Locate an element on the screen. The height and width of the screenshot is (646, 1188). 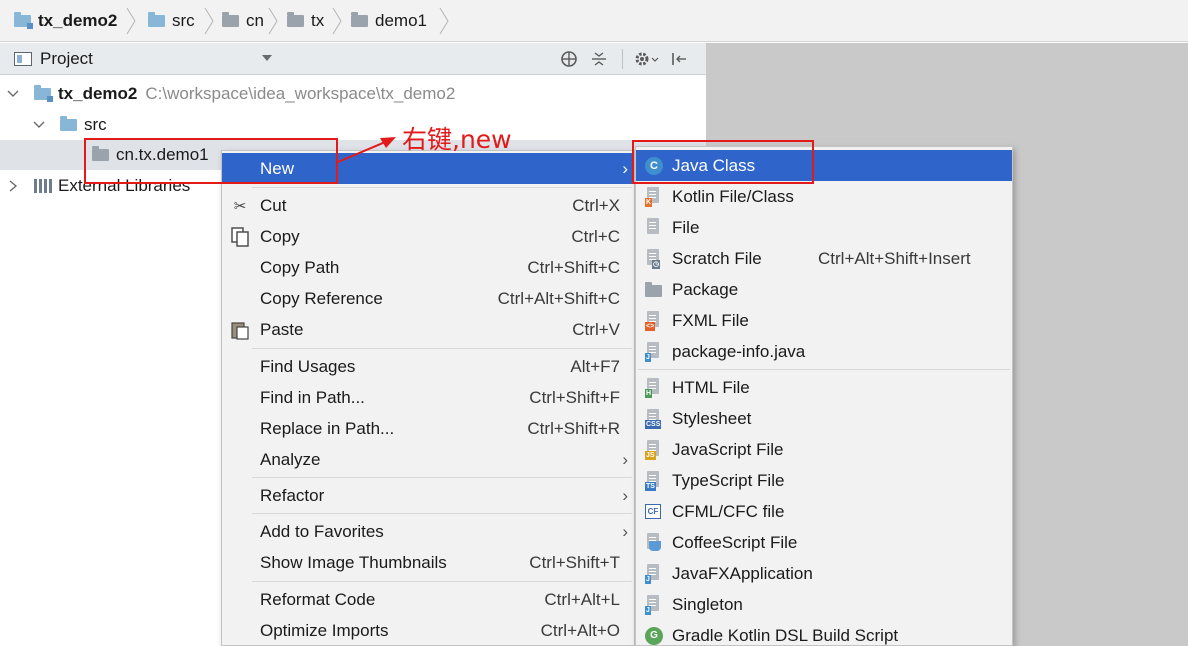
annotation-label: 右键,new is located at coordinates (457, 139).